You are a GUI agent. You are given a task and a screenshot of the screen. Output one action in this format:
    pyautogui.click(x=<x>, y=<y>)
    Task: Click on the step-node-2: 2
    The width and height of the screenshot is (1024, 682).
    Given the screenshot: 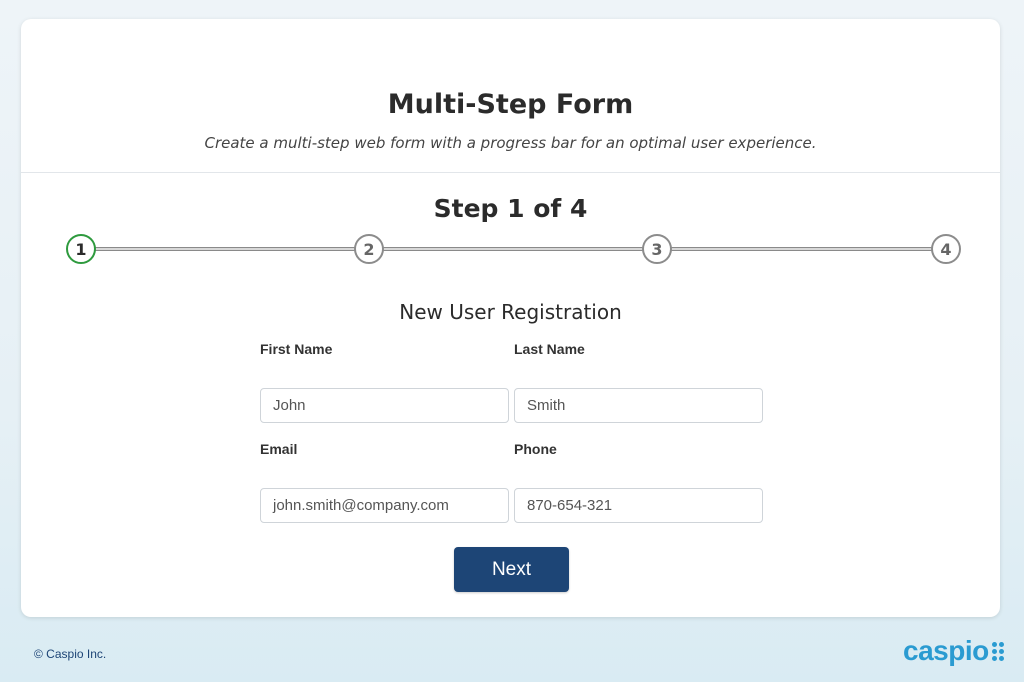 What is the action you would take?
    pyautogui.click(x=369, y=249)
    